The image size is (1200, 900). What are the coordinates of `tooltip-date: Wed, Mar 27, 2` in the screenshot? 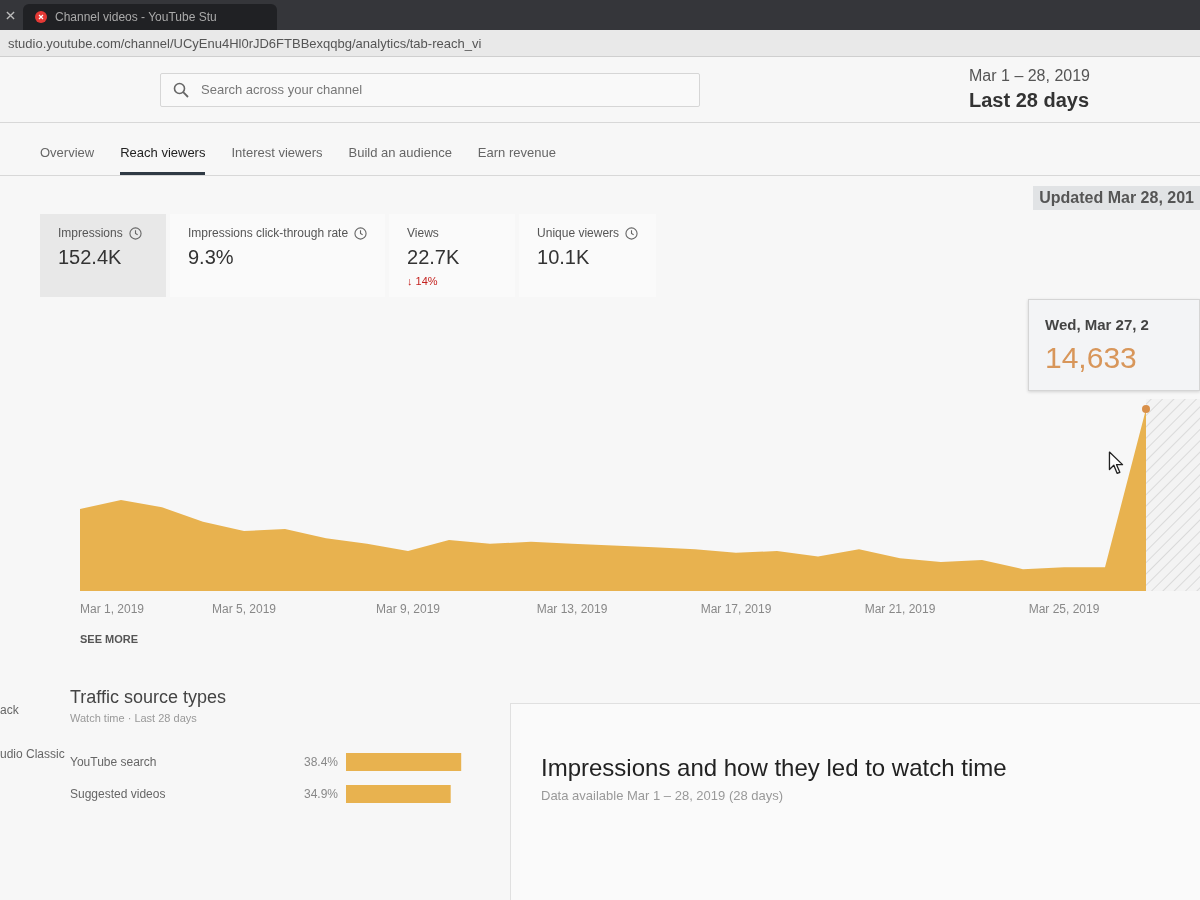 It's located at (1097, 324).